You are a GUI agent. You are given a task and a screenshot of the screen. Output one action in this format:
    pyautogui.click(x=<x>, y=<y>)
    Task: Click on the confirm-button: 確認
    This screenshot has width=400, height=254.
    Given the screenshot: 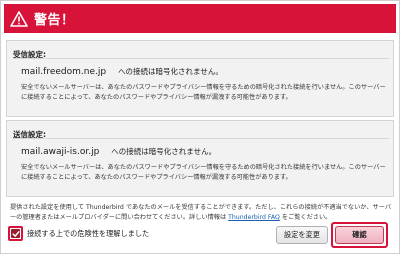 What is the action you would take?
    pyautogui.click(x=359, y=235)
    